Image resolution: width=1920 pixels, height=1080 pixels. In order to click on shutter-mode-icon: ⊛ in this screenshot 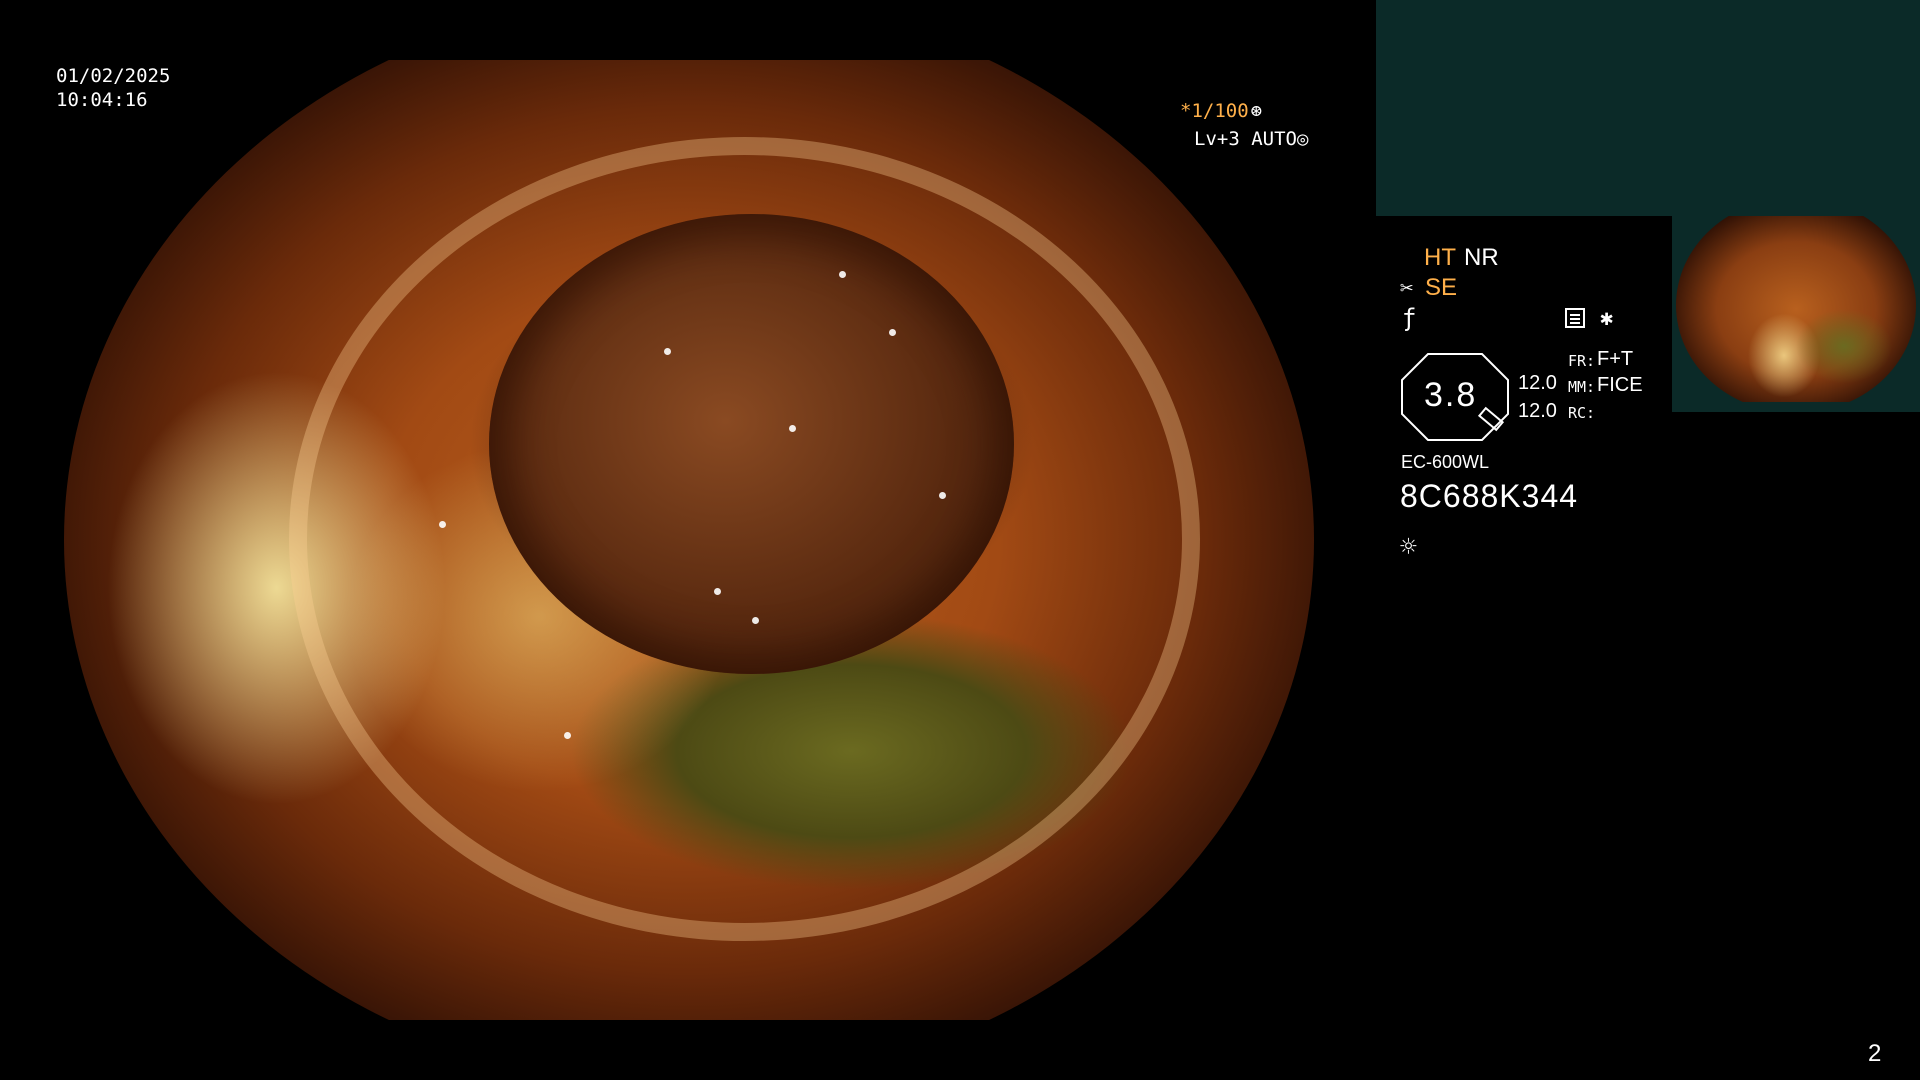, I will do `click(1256, 111)`.